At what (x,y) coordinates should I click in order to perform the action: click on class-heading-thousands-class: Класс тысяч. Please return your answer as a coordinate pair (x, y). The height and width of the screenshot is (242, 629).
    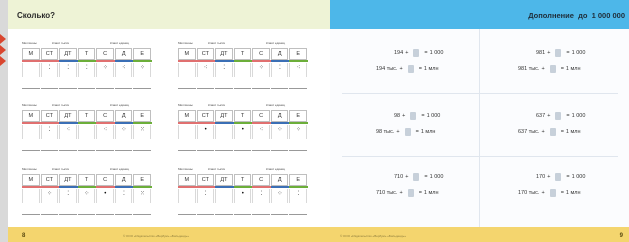
    Looking at the image, I should click on (217, 169).